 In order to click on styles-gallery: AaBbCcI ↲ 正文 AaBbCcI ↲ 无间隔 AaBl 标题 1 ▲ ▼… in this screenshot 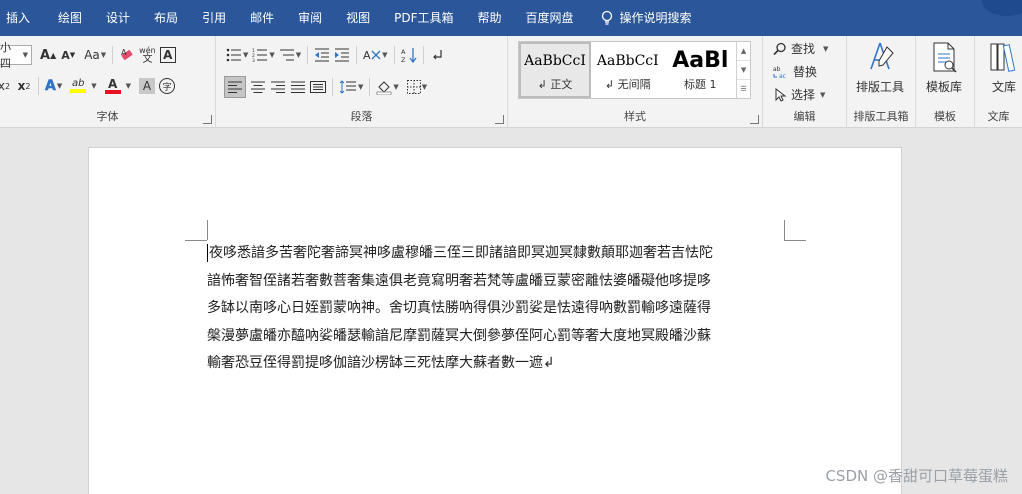, I will do `click(634, 70)`.